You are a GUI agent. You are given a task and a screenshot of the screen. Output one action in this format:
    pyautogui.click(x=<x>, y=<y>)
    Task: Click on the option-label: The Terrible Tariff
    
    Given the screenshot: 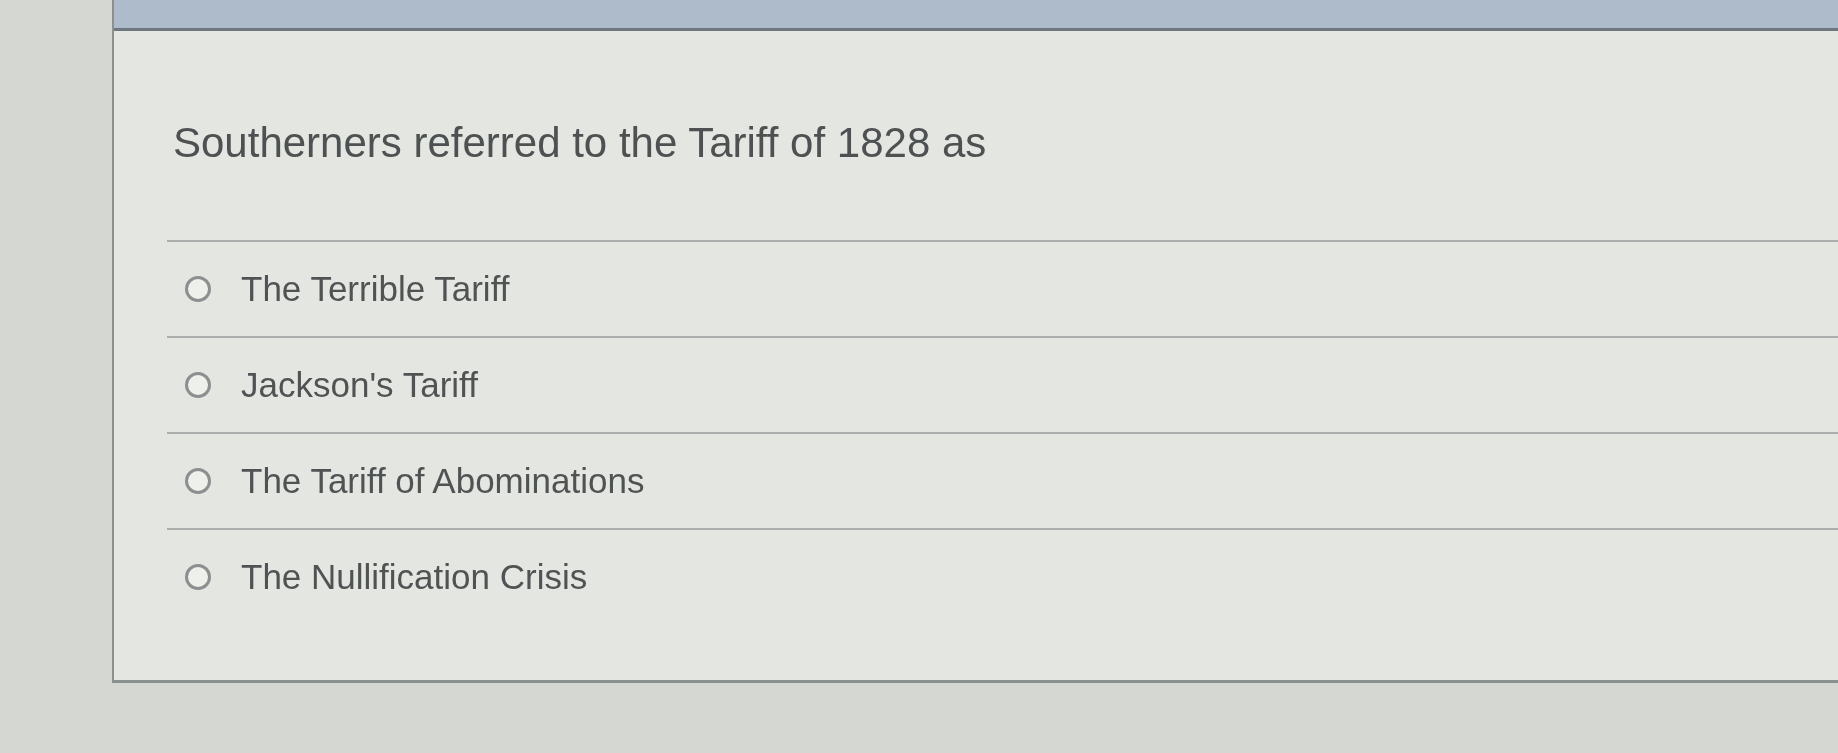 What is the action you would take?
    pyautogui.click(x=375, y=289)
    